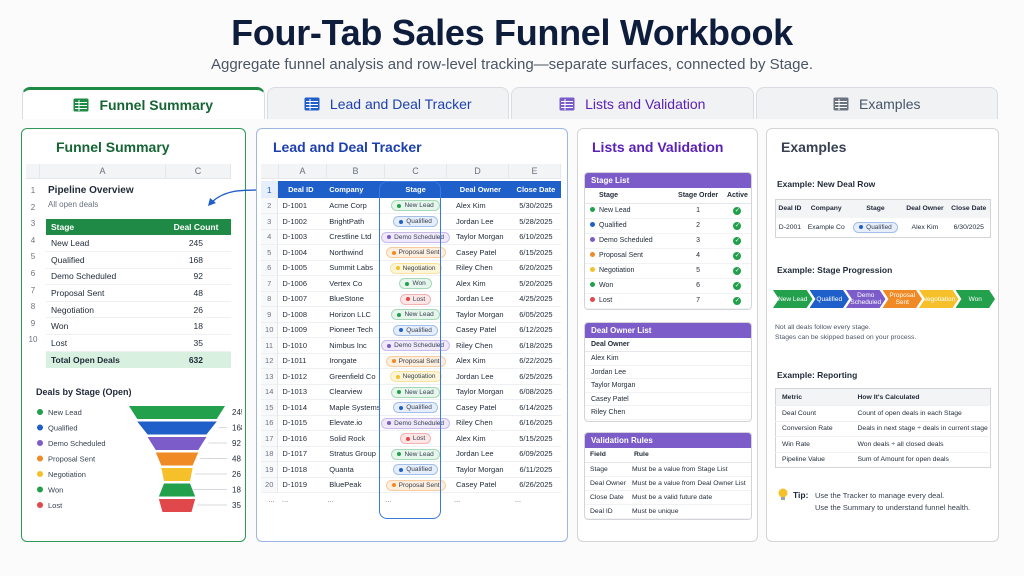  Describe the element at coordinates (270, 345) in the screenshot. I see `row-number: 11` at that location.